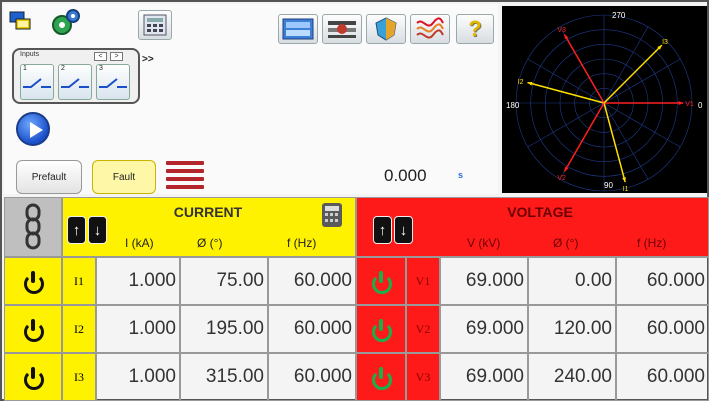  What do you see at coordinates (79, 377) in the screenshot?
I see `current-phase-label: I3` at bounding box center [79, 377].